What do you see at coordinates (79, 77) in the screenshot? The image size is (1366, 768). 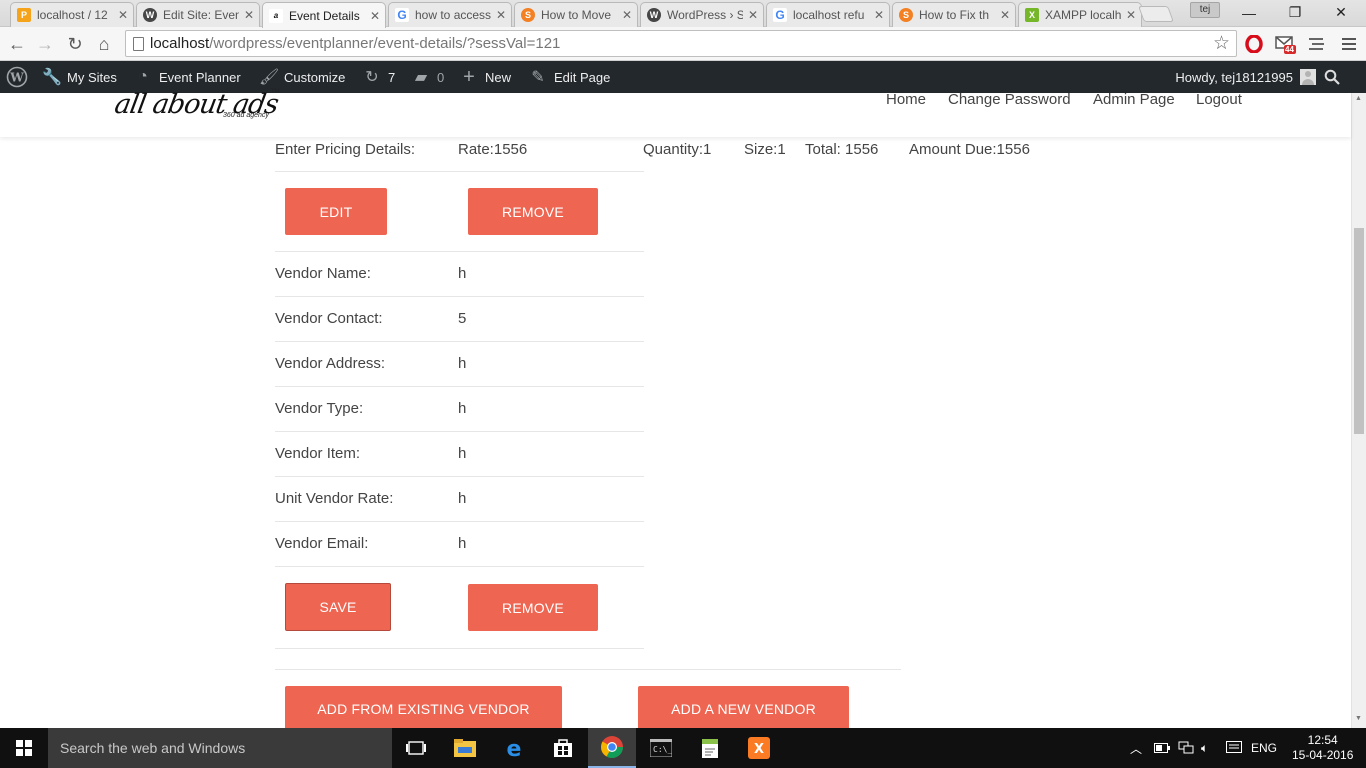 I see `my-sites-menu: 🔧 My Sites` at bounding box center [79, 77].